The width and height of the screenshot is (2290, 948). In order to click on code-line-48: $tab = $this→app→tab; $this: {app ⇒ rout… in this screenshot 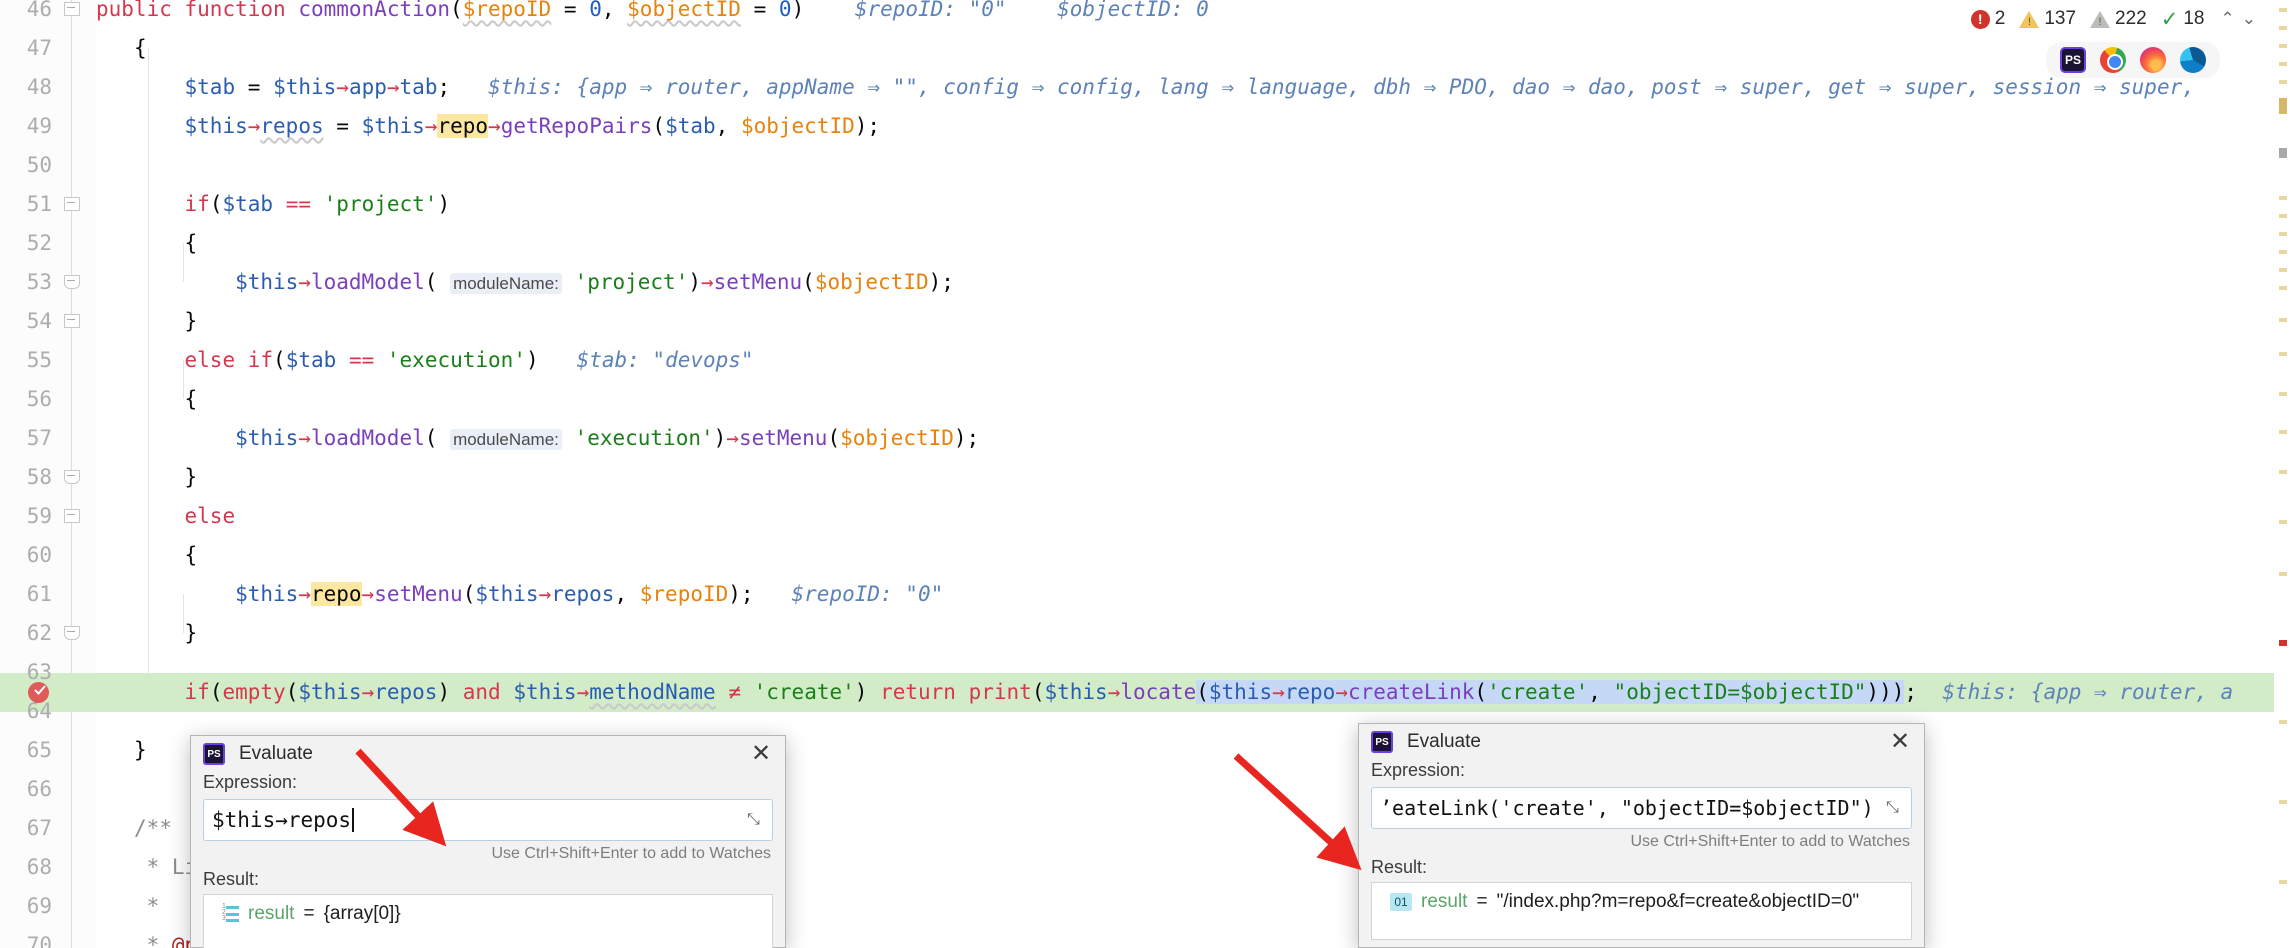, I will do `click(1193, 87)`.